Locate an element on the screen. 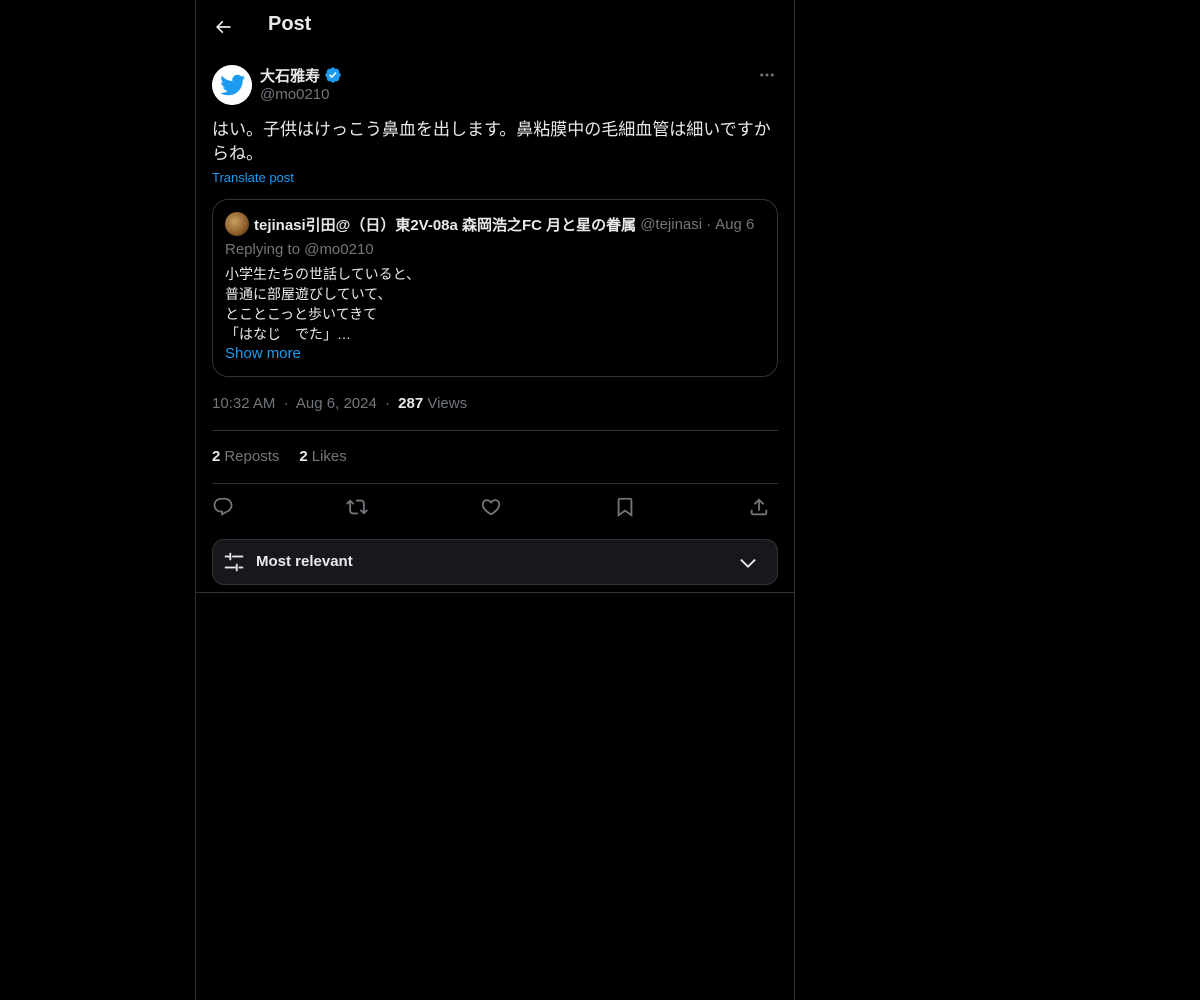 This screenshot has width=1200, height=1000. quote-avatar is located at coordinates (237, 224).